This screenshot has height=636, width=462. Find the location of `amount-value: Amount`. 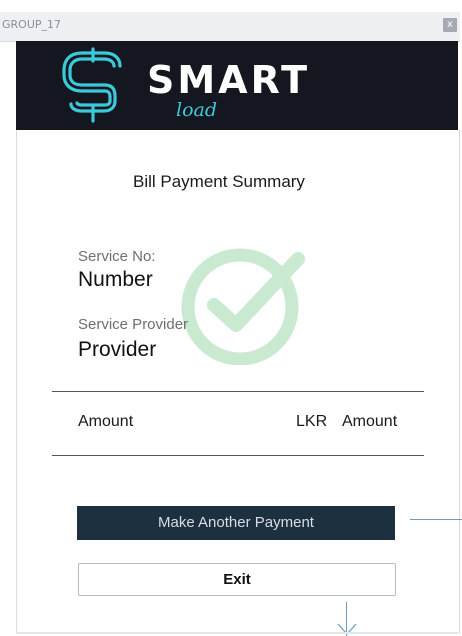

amount-value: Amount is located at coordinates (370, 421).